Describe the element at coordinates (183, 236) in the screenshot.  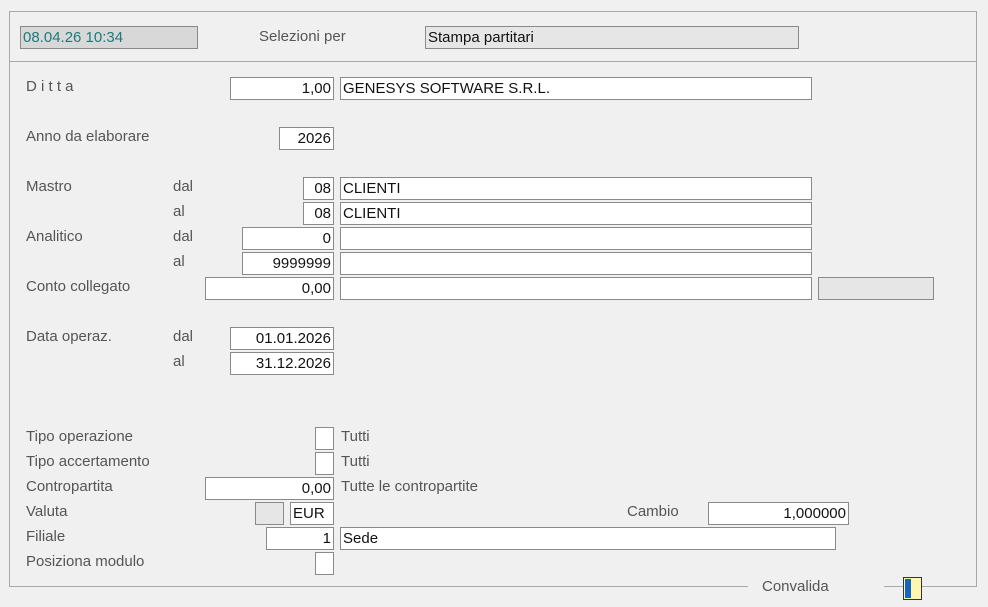
I see `analitico-from-label: dal` at that location.